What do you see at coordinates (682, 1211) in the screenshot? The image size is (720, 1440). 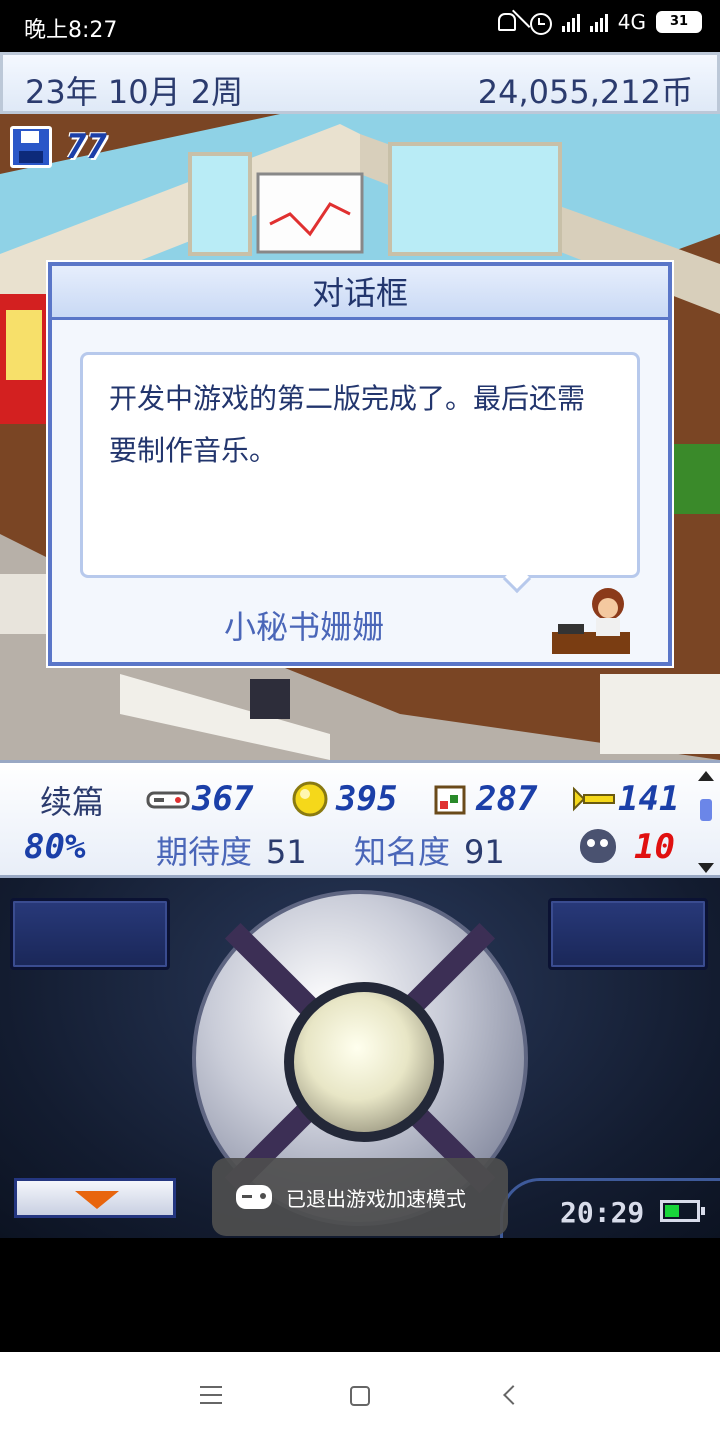 I see `device-battery-icon` at bounding box center [682, 1211].